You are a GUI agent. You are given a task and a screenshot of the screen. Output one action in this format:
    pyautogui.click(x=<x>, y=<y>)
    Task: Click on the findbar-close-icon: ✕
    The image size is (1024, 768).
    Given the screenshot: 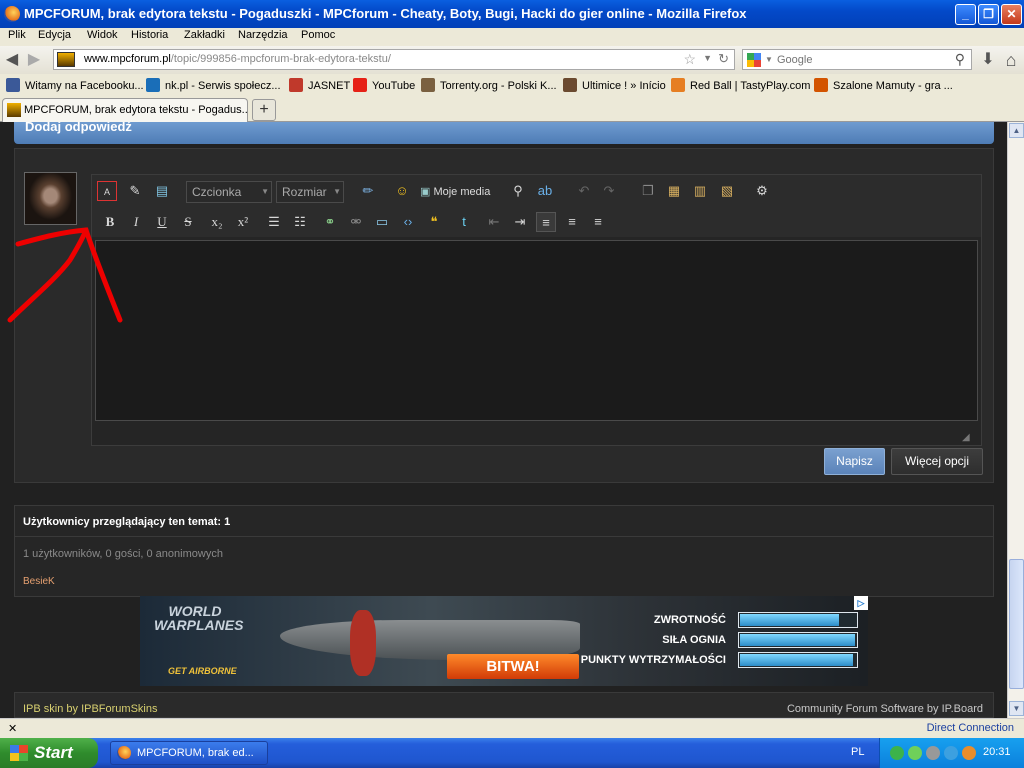 What is the action you would take?
    pyautogui.click(x=12, y=728)
    